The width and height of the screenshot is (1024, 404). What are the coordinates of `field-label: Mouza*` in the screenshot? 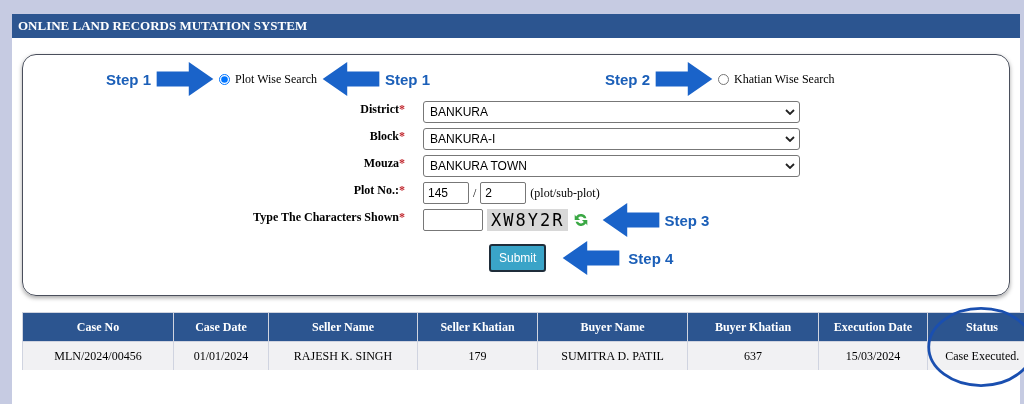 It's located at (384, 163).